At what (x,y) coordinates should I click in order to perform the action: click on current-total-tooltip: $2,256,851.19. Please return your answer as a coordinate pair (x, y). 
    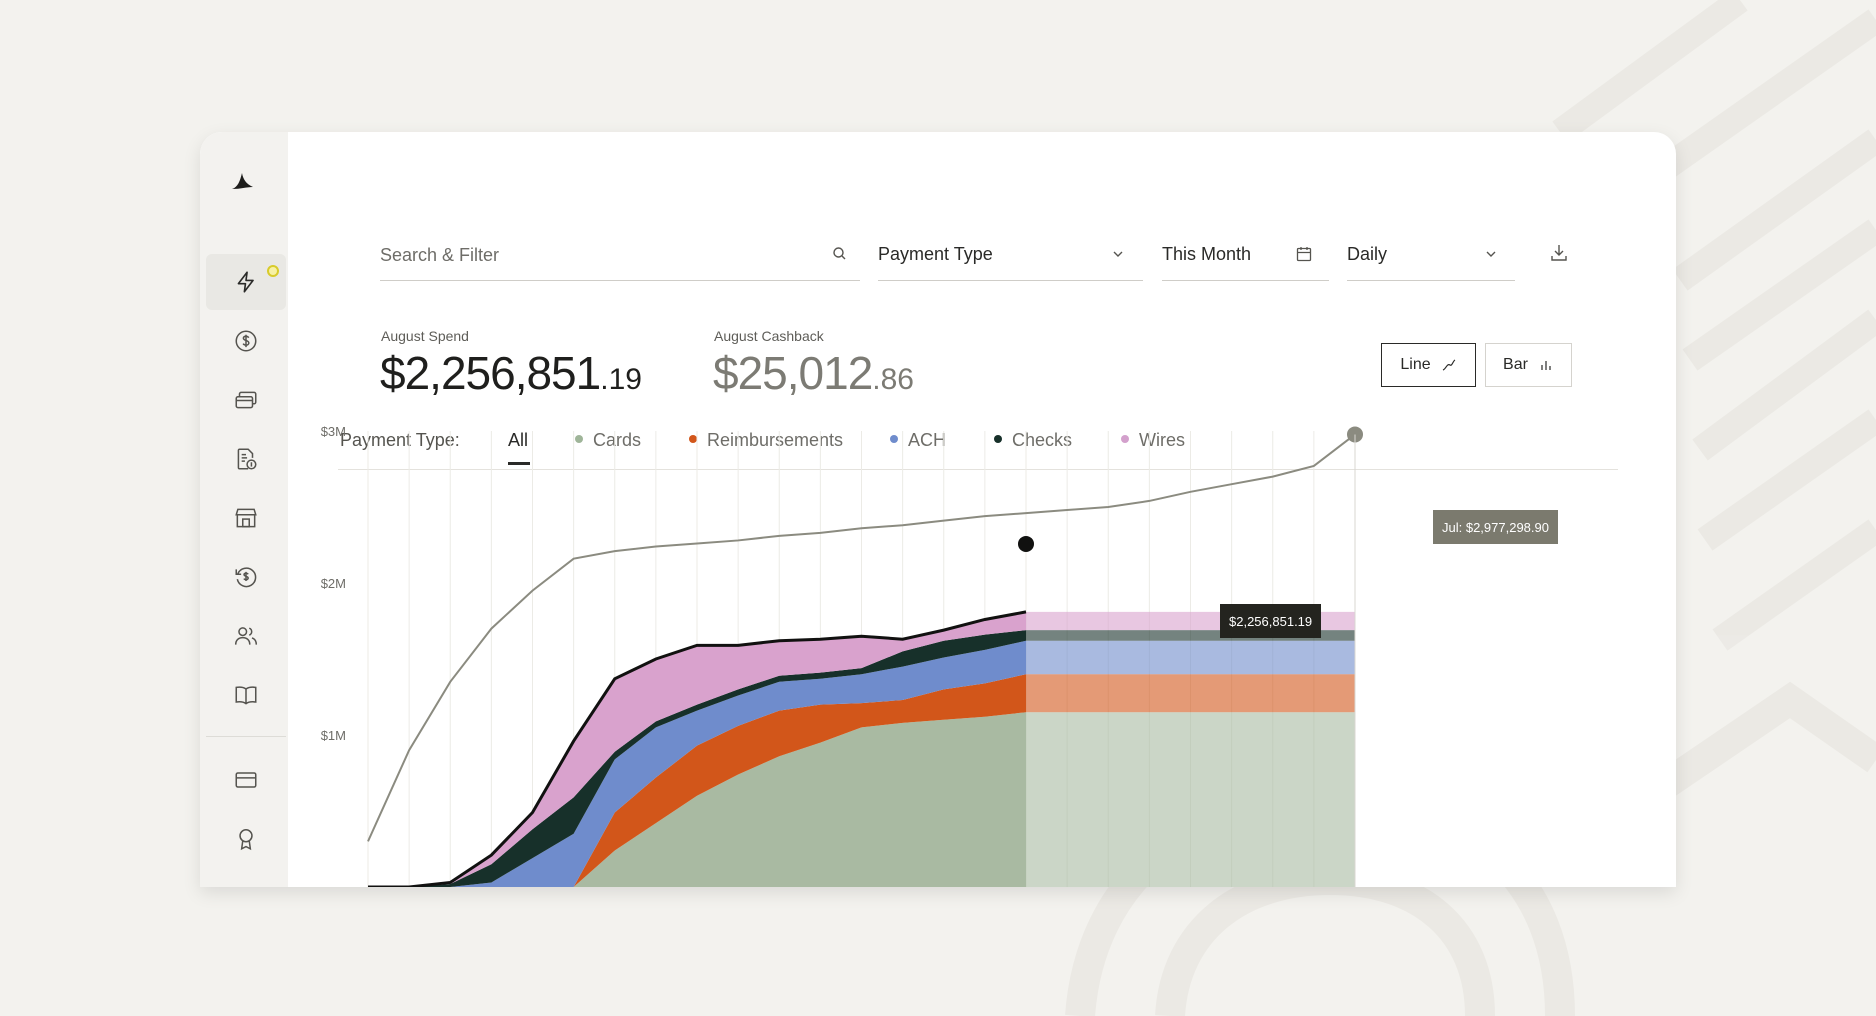
    Looking at the image, I should click on (1271, 621).